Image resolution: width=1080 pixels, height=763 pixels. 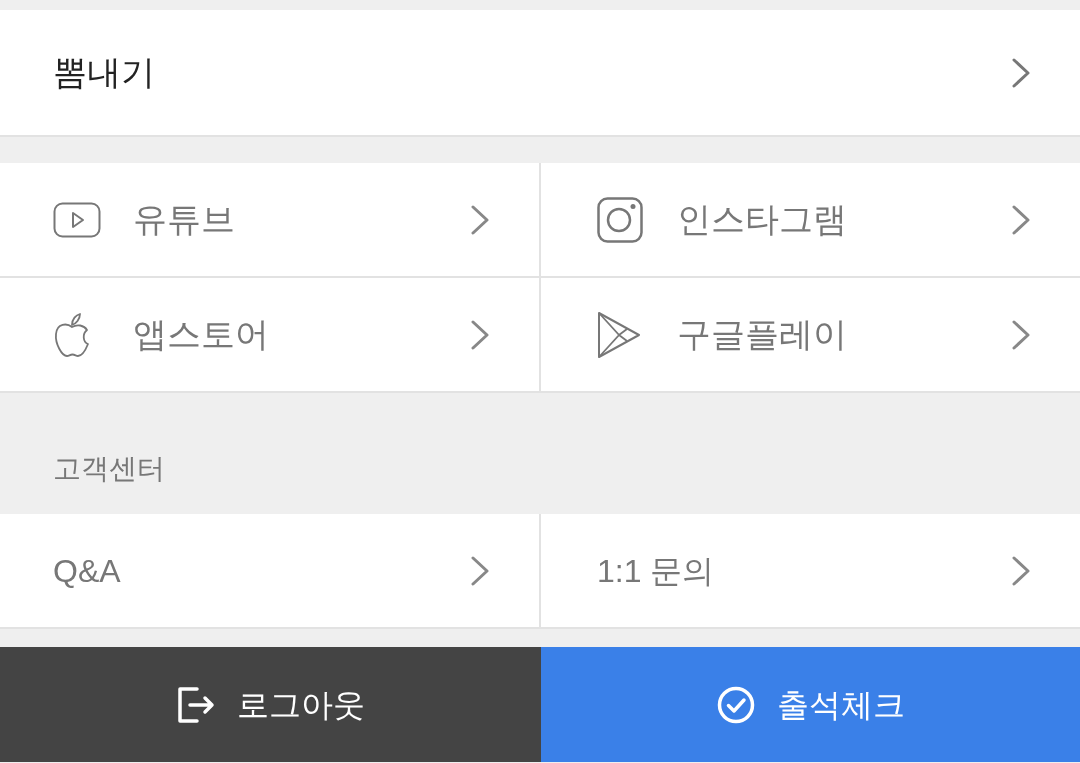 I want to click on apple-icon, so click(x=72, y=334).